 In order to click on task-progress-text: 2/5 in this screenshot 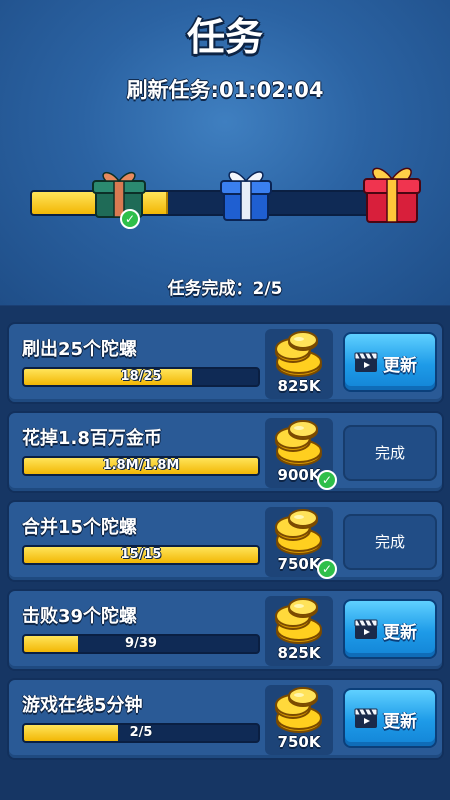, I will do `click(141, 732)`.